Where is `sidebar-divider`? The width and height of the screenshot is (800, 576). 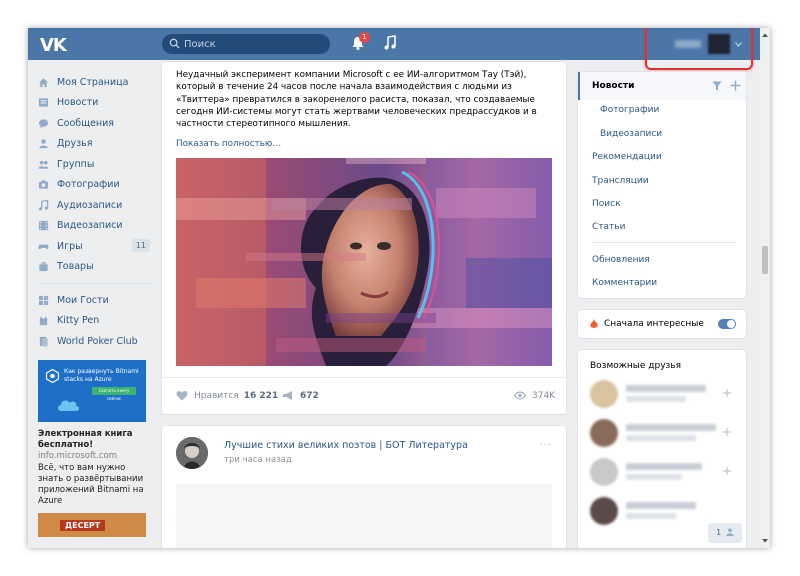
sidebar-divider is located at coordinates (94, 283).